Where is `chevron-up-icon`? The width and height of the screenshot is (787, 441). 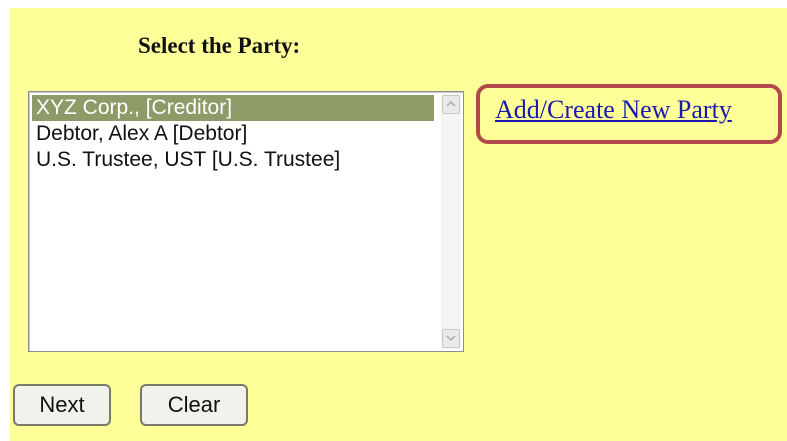
chevron-up-icon is located at coordinates (451, 103).